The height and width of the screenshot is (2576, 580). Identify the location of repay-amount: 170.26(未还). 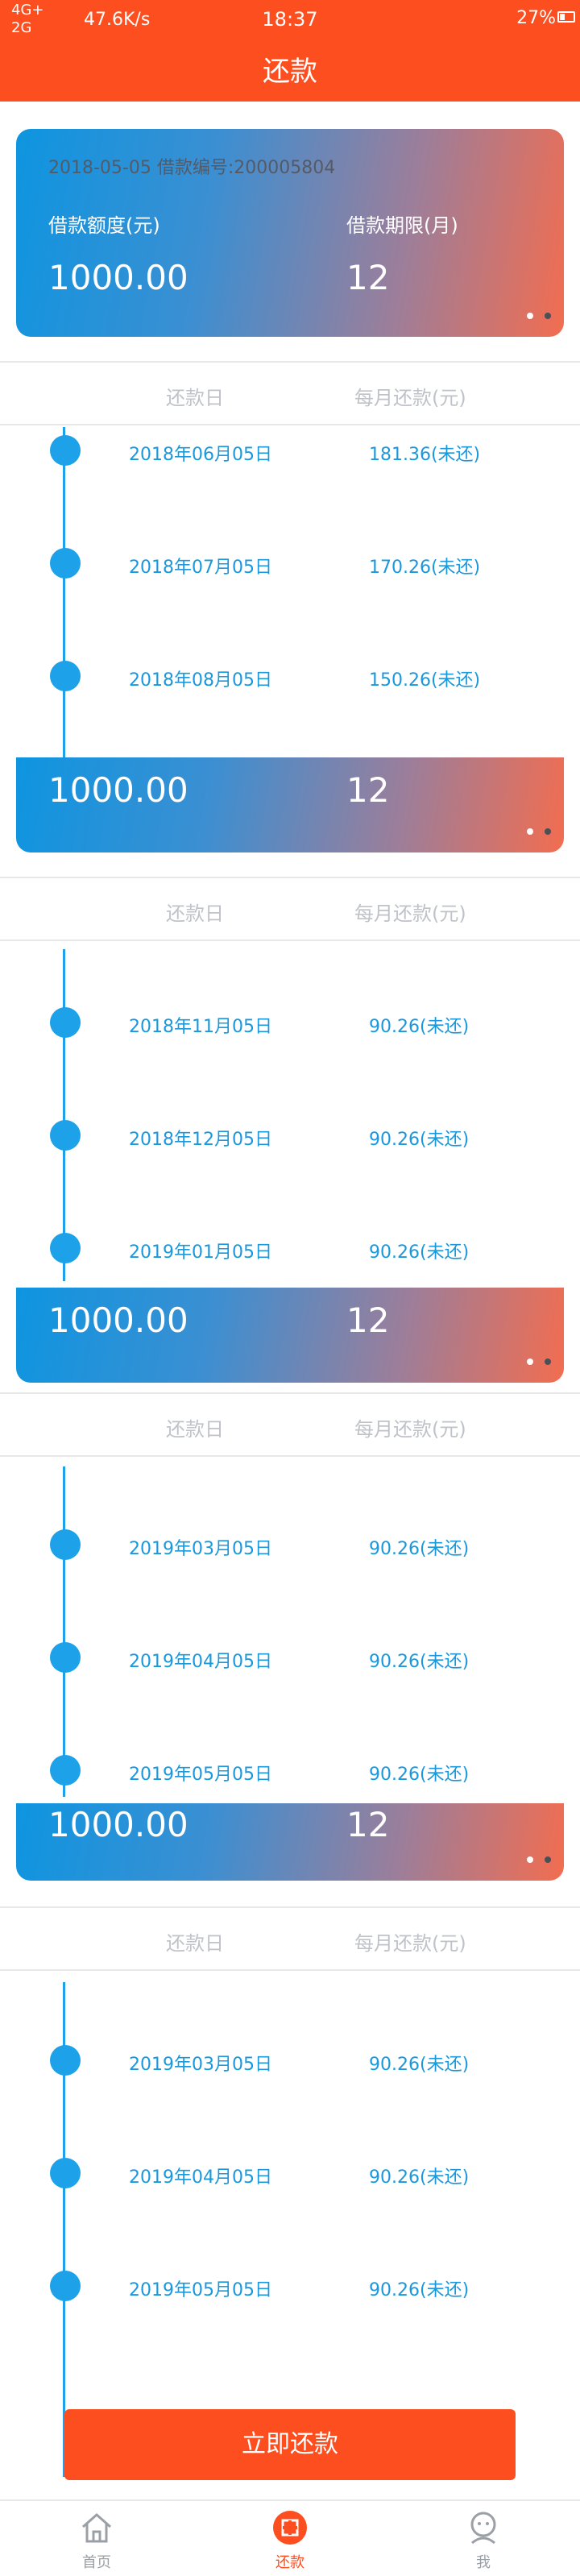
(425, 568).